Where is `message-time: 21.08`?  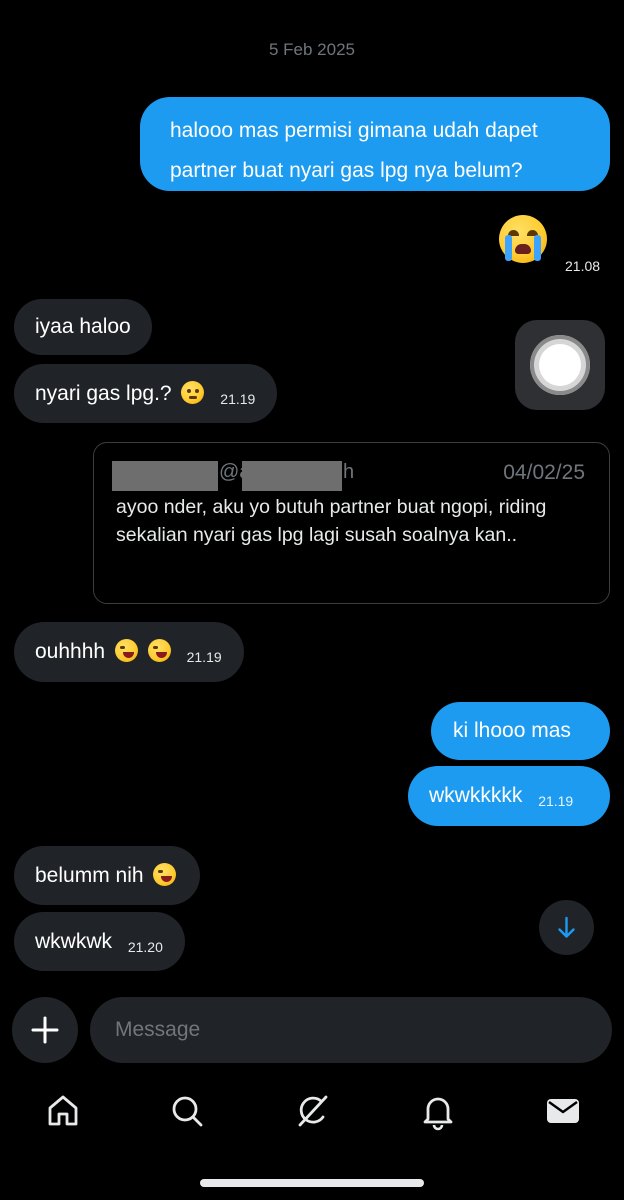 message-time: 21.08 is located at coordinates (583, 266).